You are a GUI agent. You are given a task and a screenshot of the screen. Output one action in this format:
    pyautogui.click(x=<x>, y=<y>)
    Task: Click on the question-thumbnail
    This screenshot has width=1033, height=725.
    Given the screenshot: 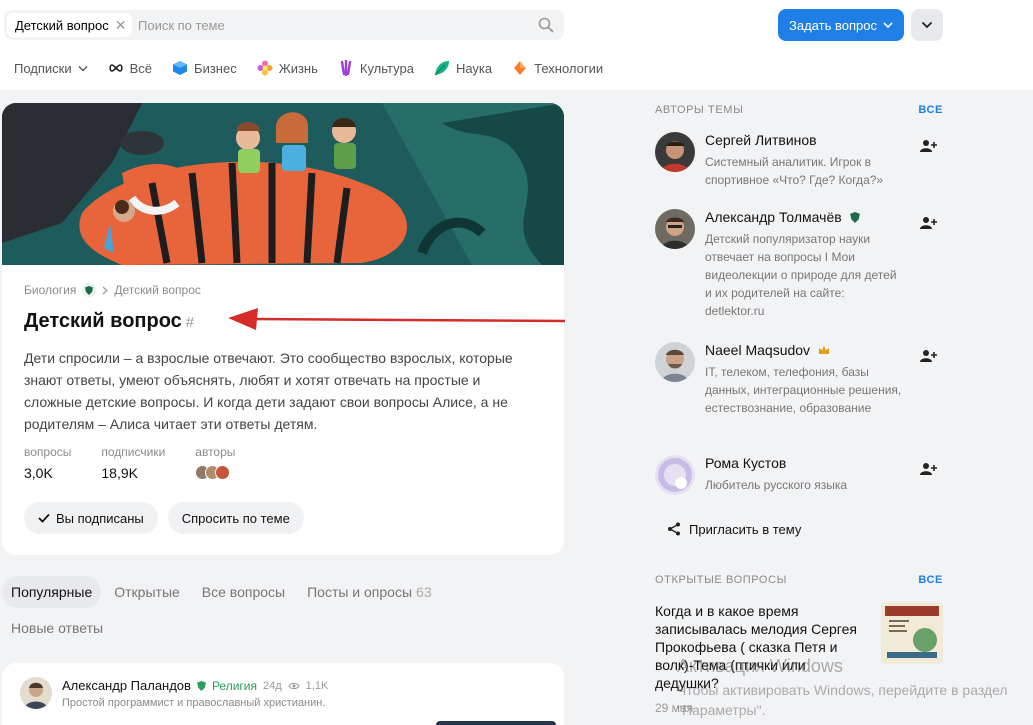 What is the action you would take?
    pyautogui.click(x=912, y=633)
    